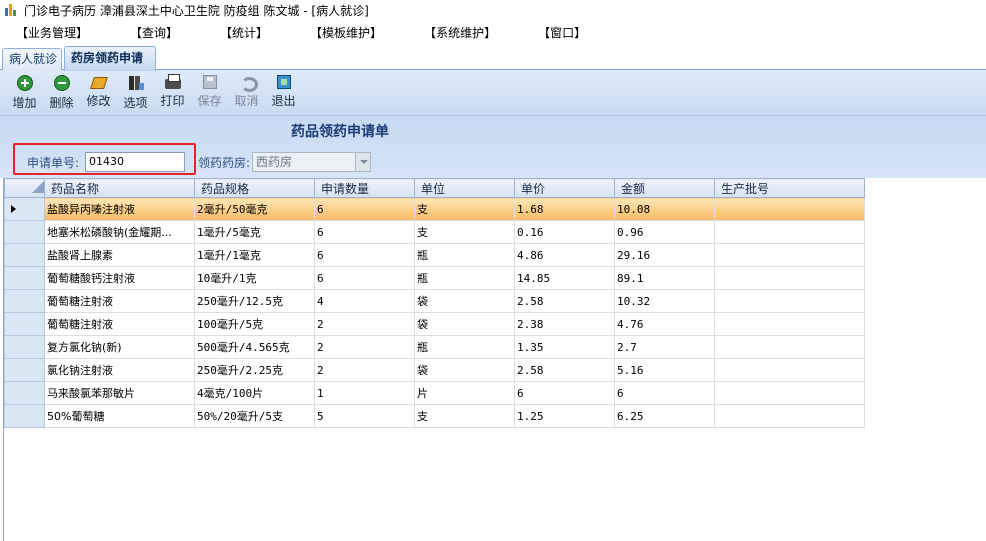  I want to click on table-cell: 0.96, so click(664, 232).